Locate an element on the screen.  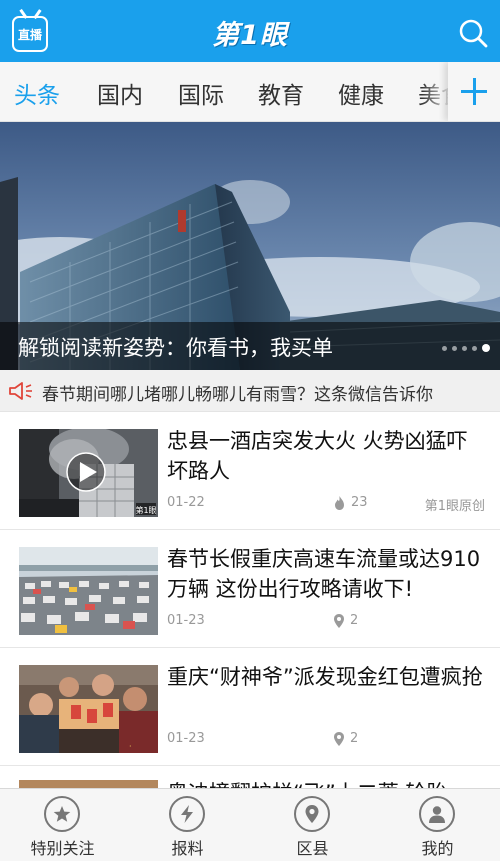
news-date: 01-22 is located at coordinates (186, 502).